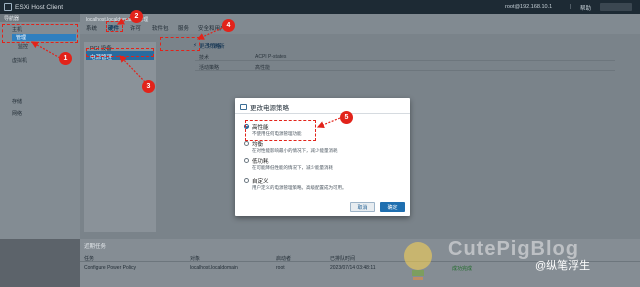  What do you see at coordinates (260, 162) in the screenshot?
I see `option-name: 低功耗` at bounding box center [260, 162].